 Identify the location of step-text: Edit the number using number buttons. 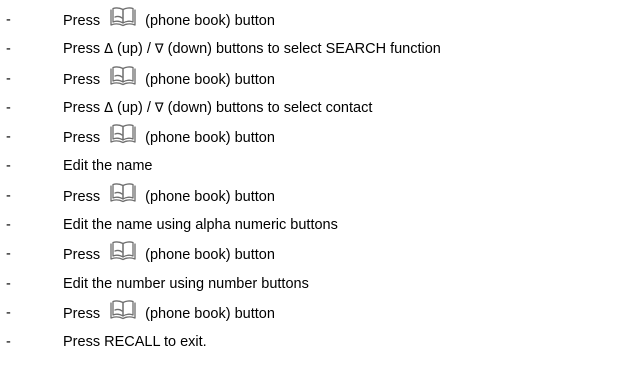
(186, 284).